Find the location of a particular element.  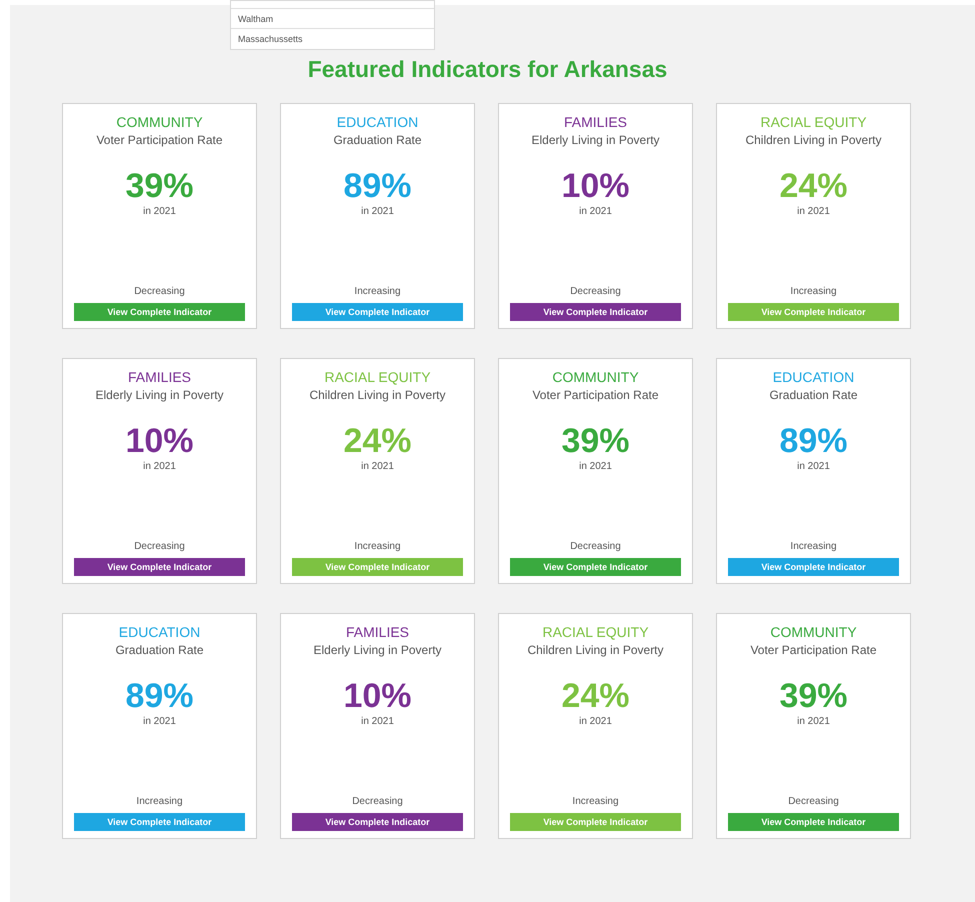

page-heading: Featured Indicators for Arkansas is located at coordinates (488, 69).